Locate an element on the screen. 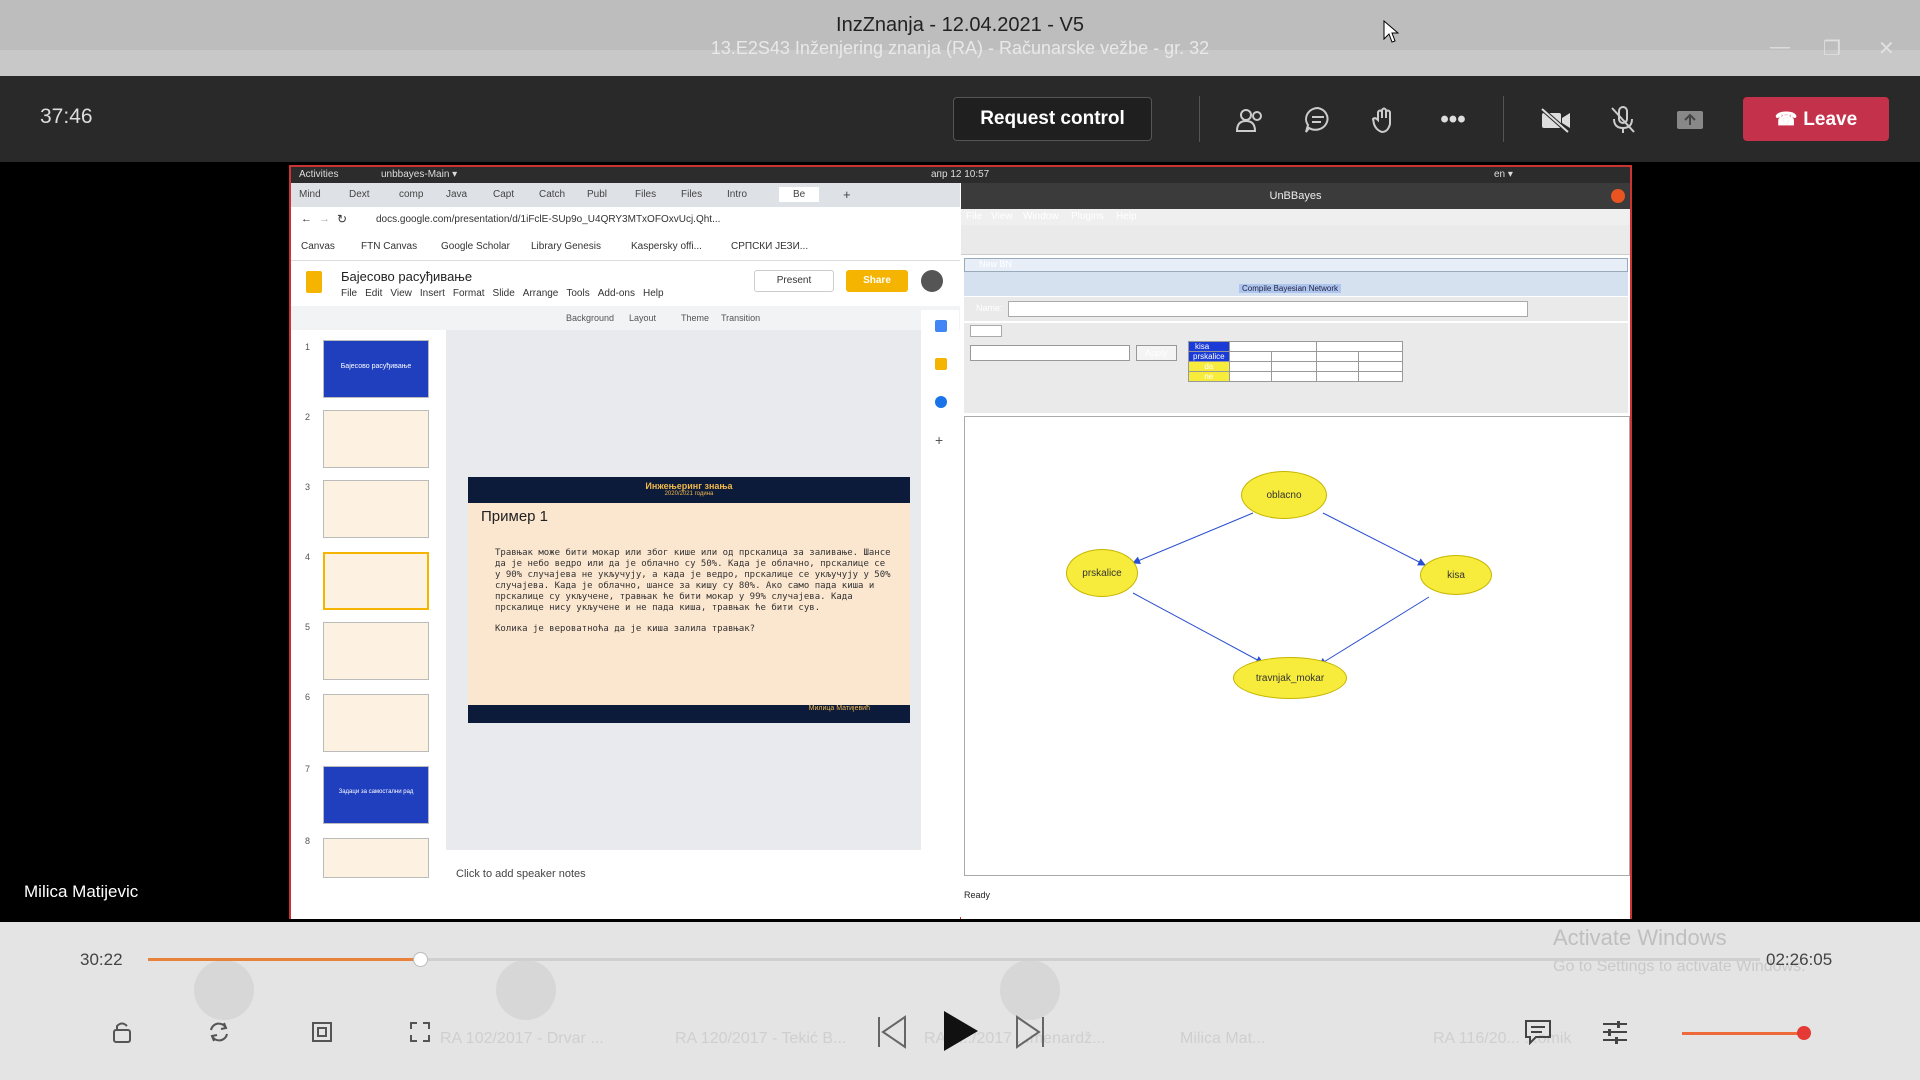 Image resolution: width=1920 pixels, height=1080 pixels. document-title: Бајесово расуђивање is located at coordinates (406, 276).